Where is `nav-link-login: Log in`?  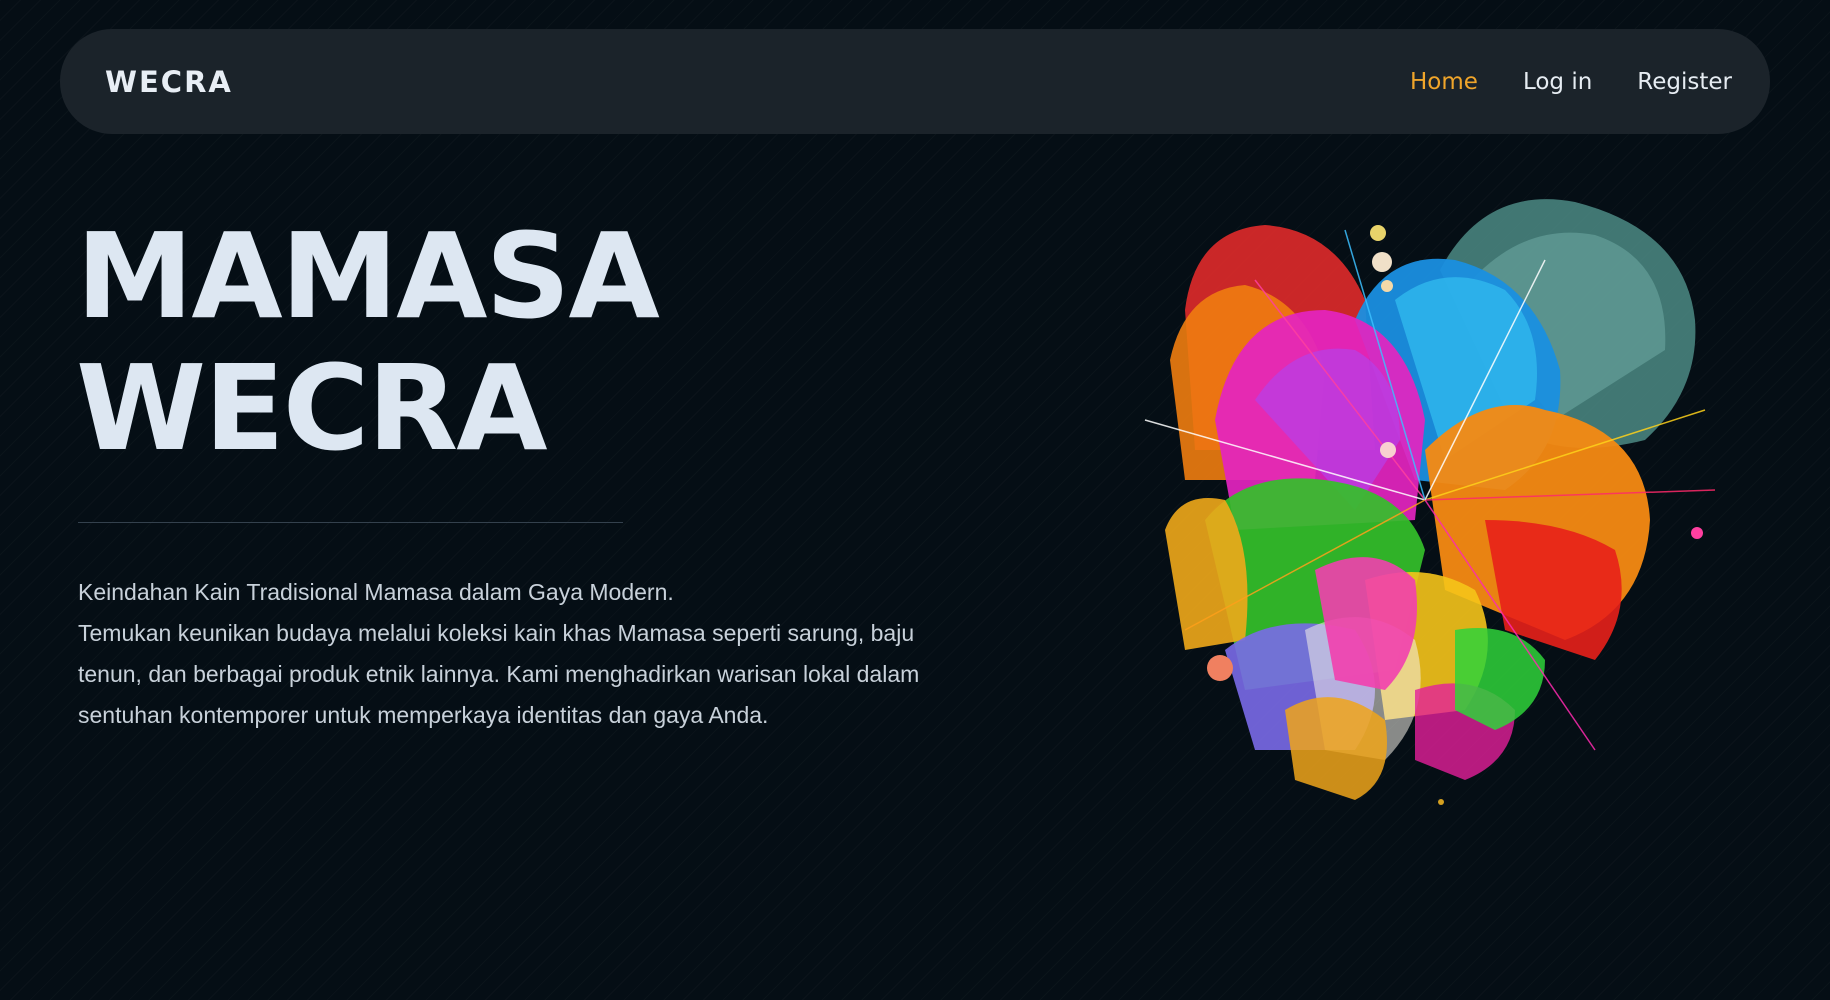 nav-link-login: Log in is located at coordinates (1557, 82).